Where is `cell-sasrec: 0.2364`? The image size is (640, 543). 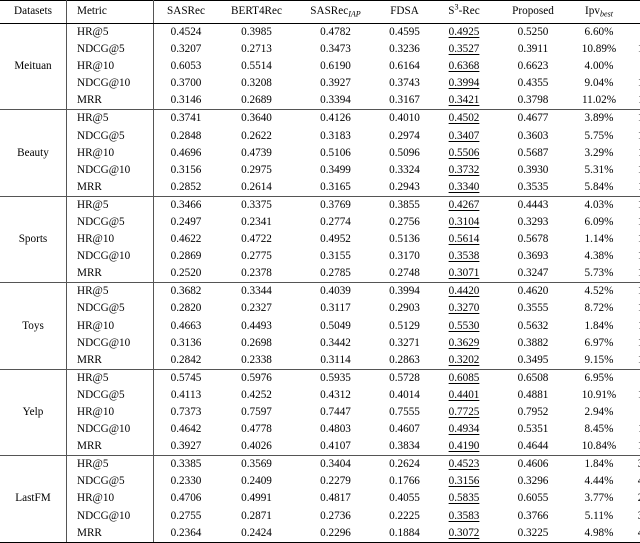 cell-sasrec: 0.2364 is located at coordinates (185, 533).